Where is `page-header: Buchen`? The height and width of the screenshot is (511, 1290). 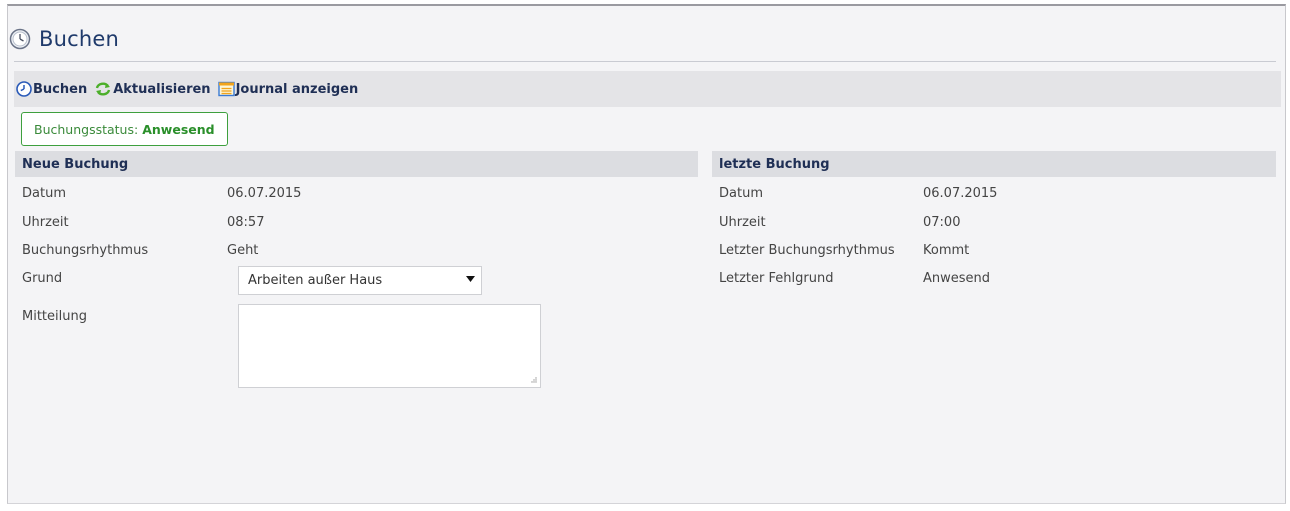
page-header: Buchen is located at coordinates (64, 39).